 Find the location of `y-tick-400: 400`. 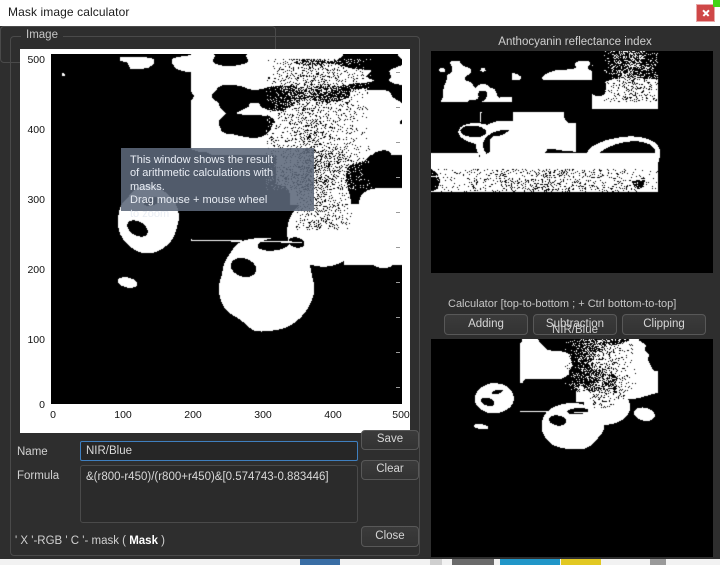

y-tick-400: 400 is located at coordinates (36, 130).